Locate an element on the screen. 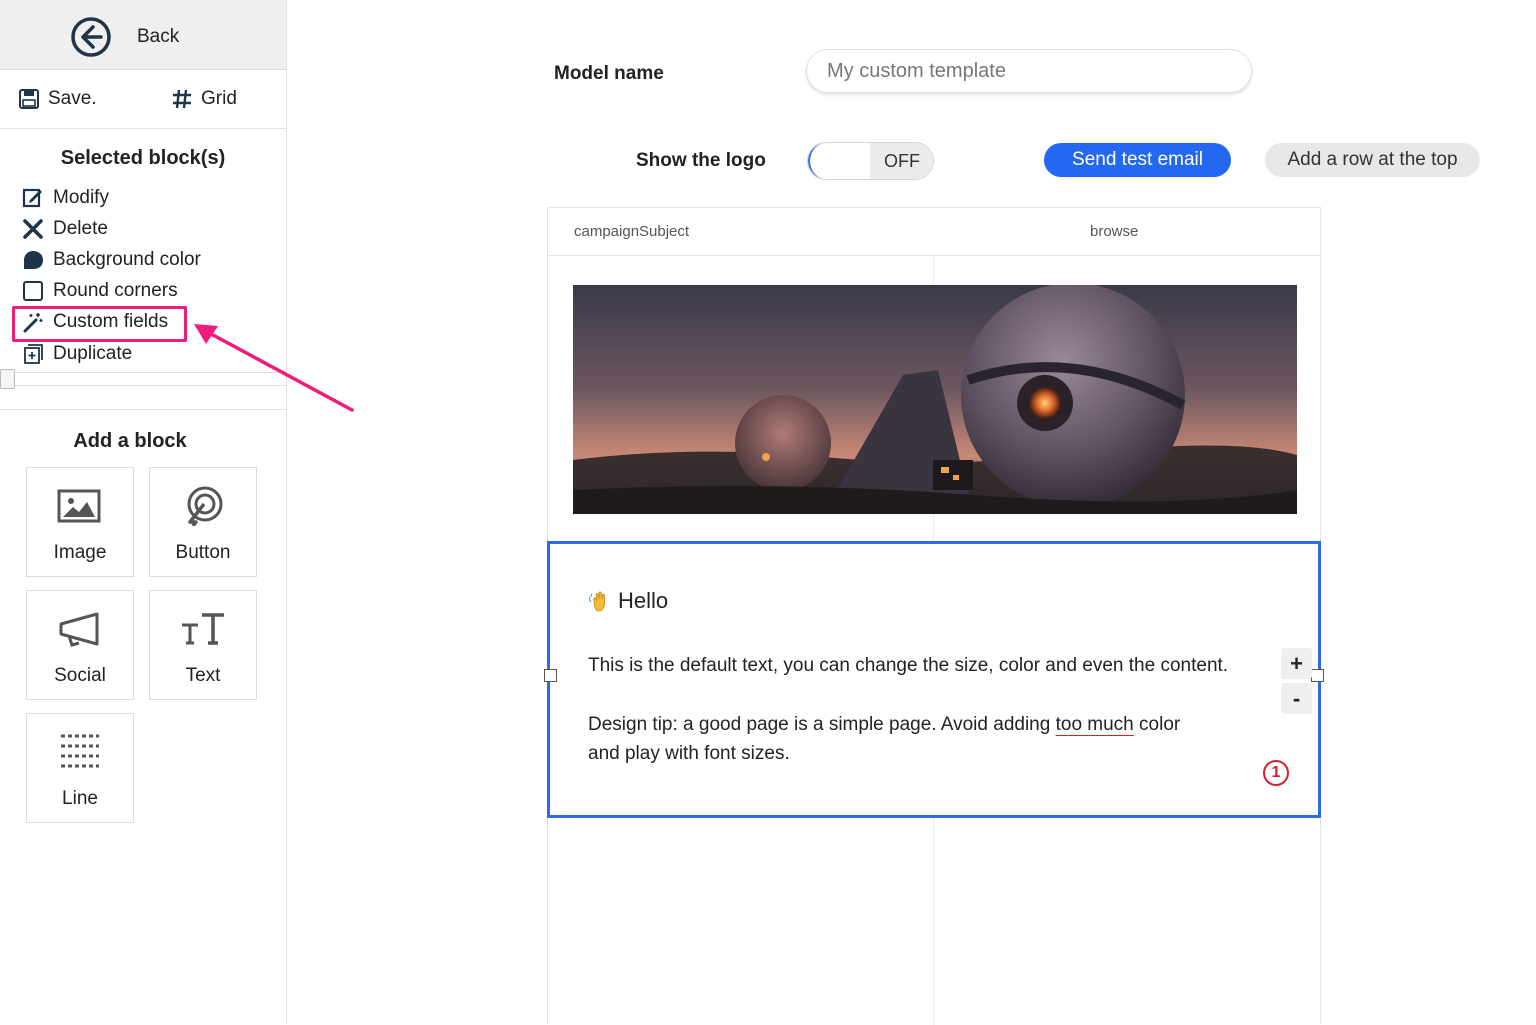 The width and height of the screenshot is (1536, 1025). notification-badge: 1 is located at coordinates (1276, 773).